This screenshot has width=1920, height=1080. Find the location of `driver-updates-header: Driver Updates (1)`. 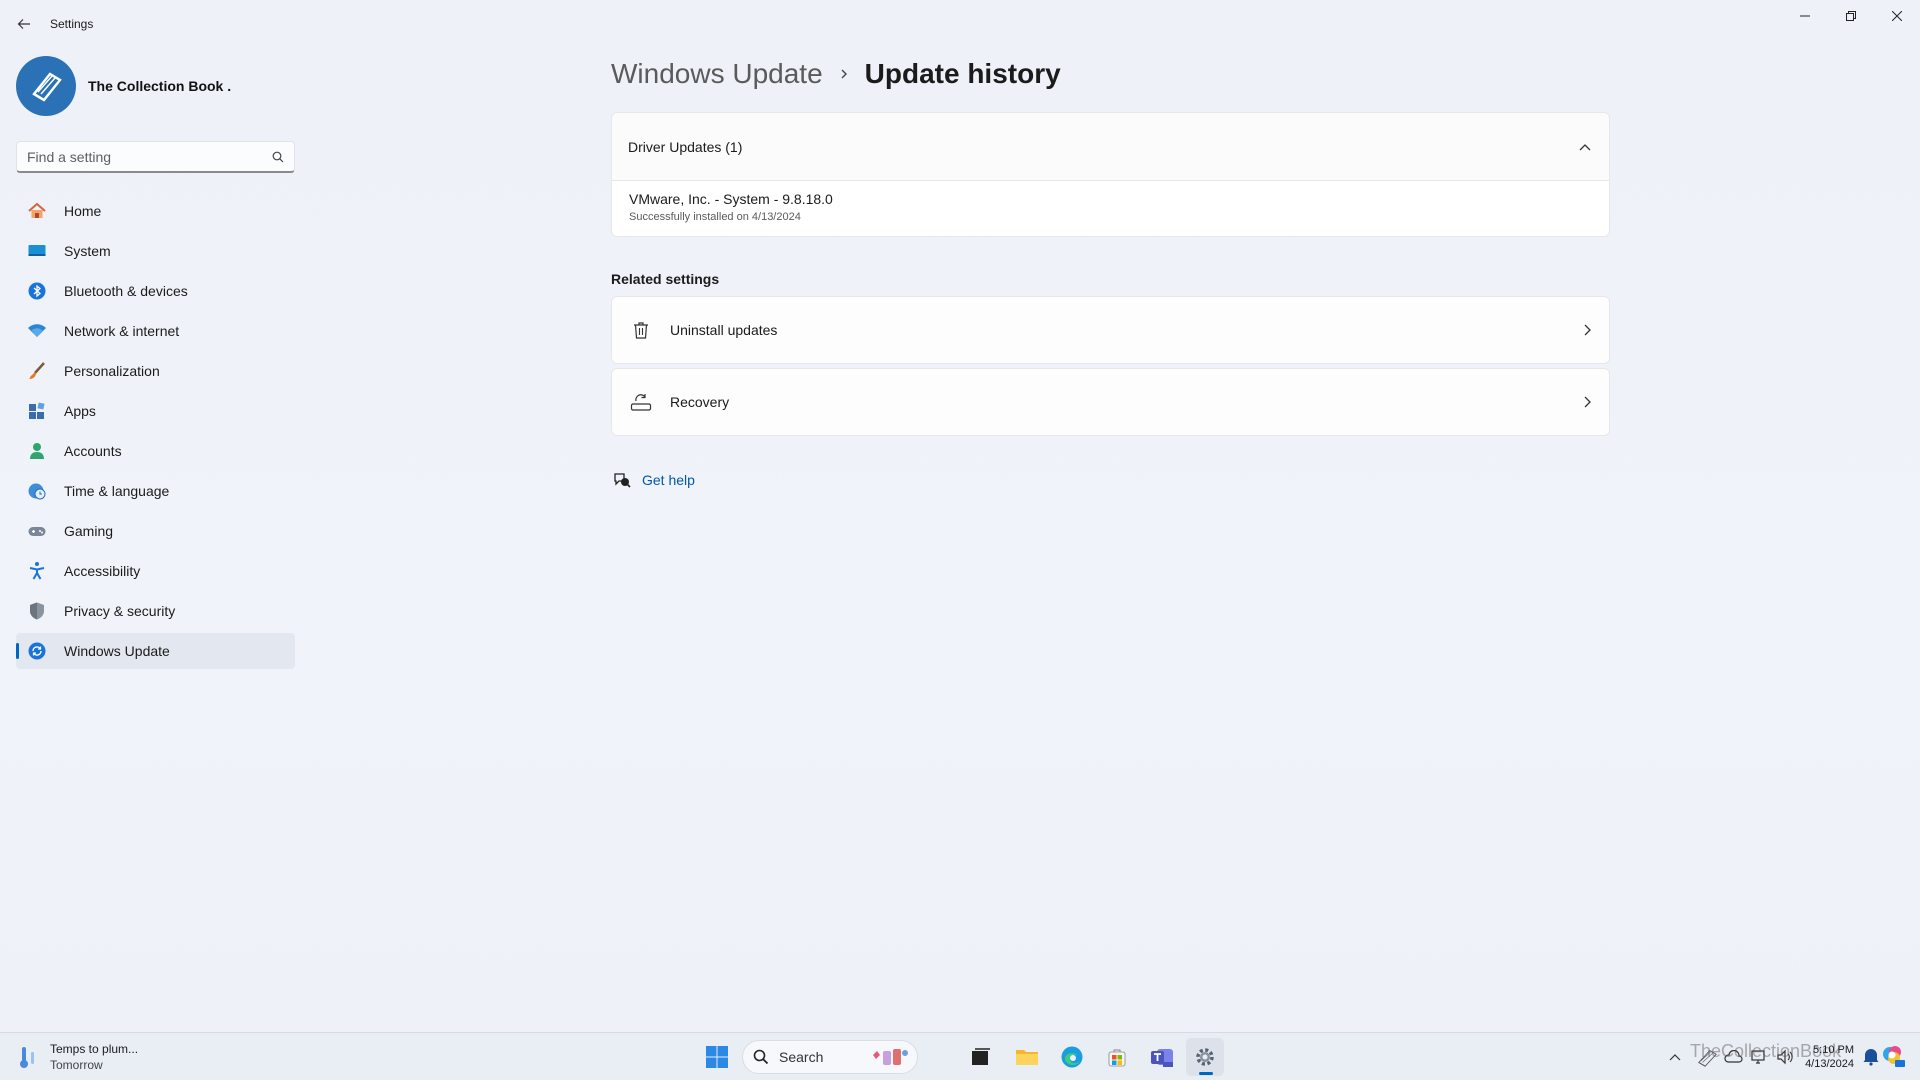

driver-updates-header: Driver Updates (1) is located at coordinates (1110, 147).